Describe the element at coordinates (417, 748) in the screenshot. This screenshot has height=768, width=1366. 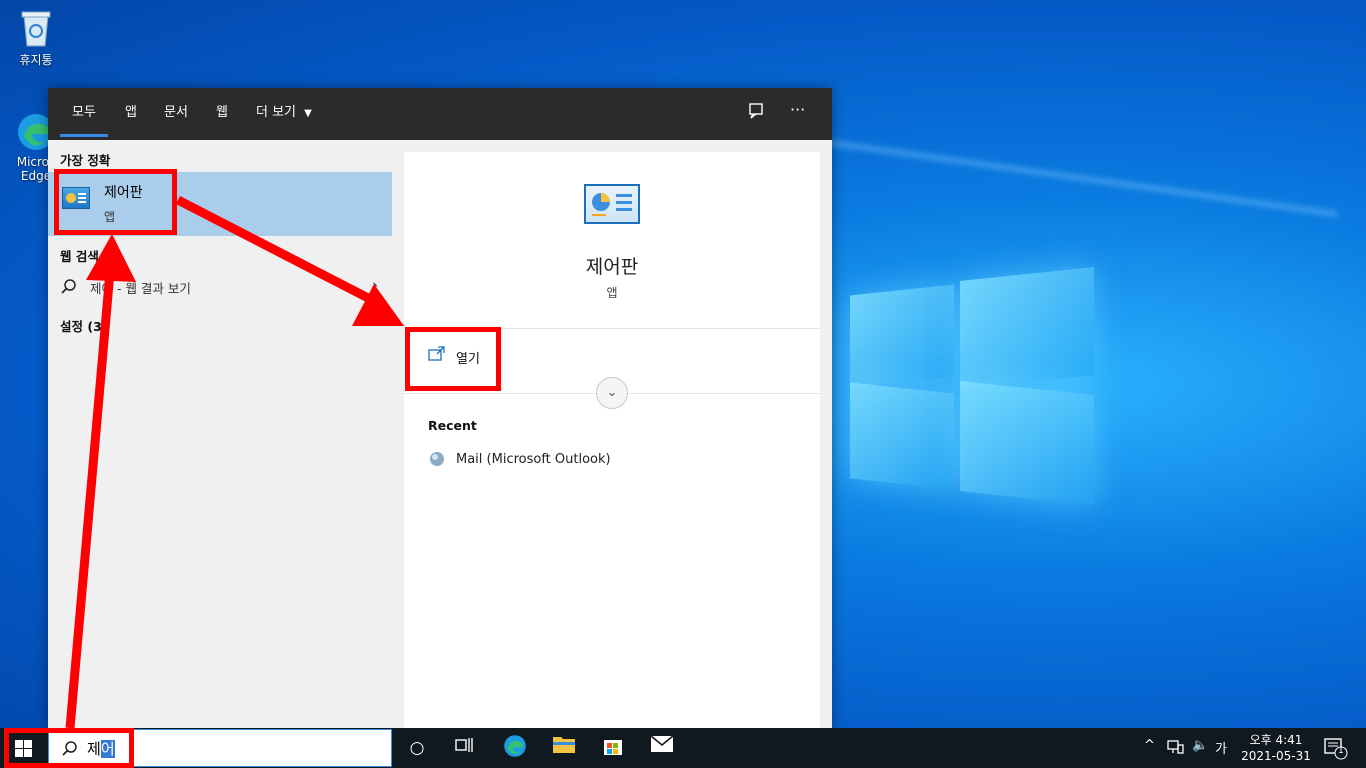
I see `cortana-icon: ○` at that location.